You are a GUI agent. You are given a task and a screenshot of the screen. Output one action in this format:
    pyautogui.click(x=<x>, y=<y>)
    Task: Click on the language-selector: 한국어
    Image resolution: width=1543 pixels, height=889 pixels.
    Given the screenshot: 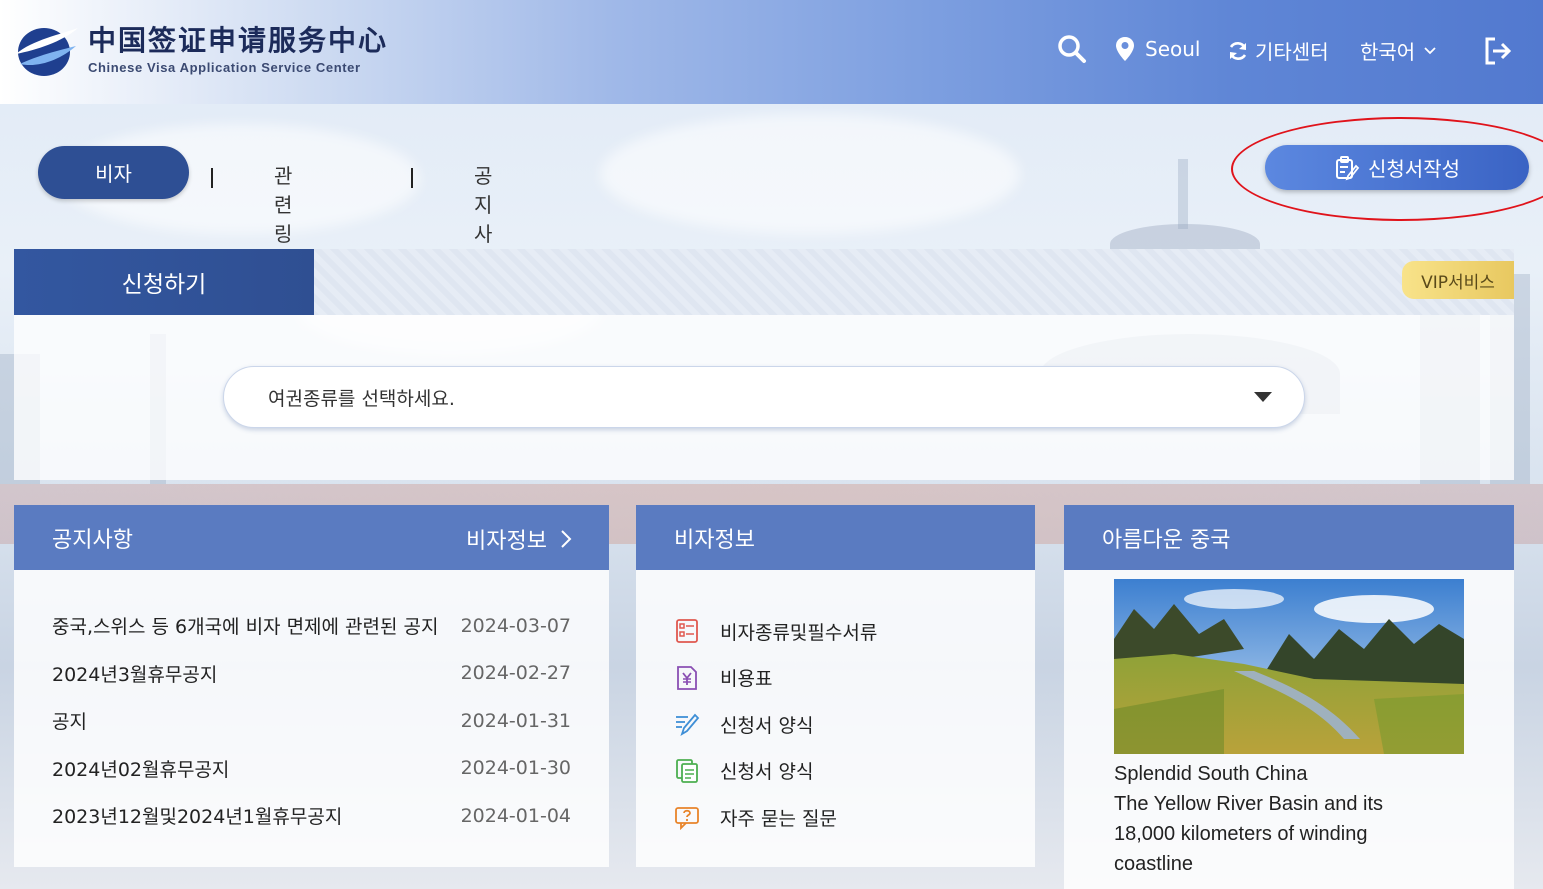 What is the action you would take?
    pyautogui.click(x=1398, y=50)
    